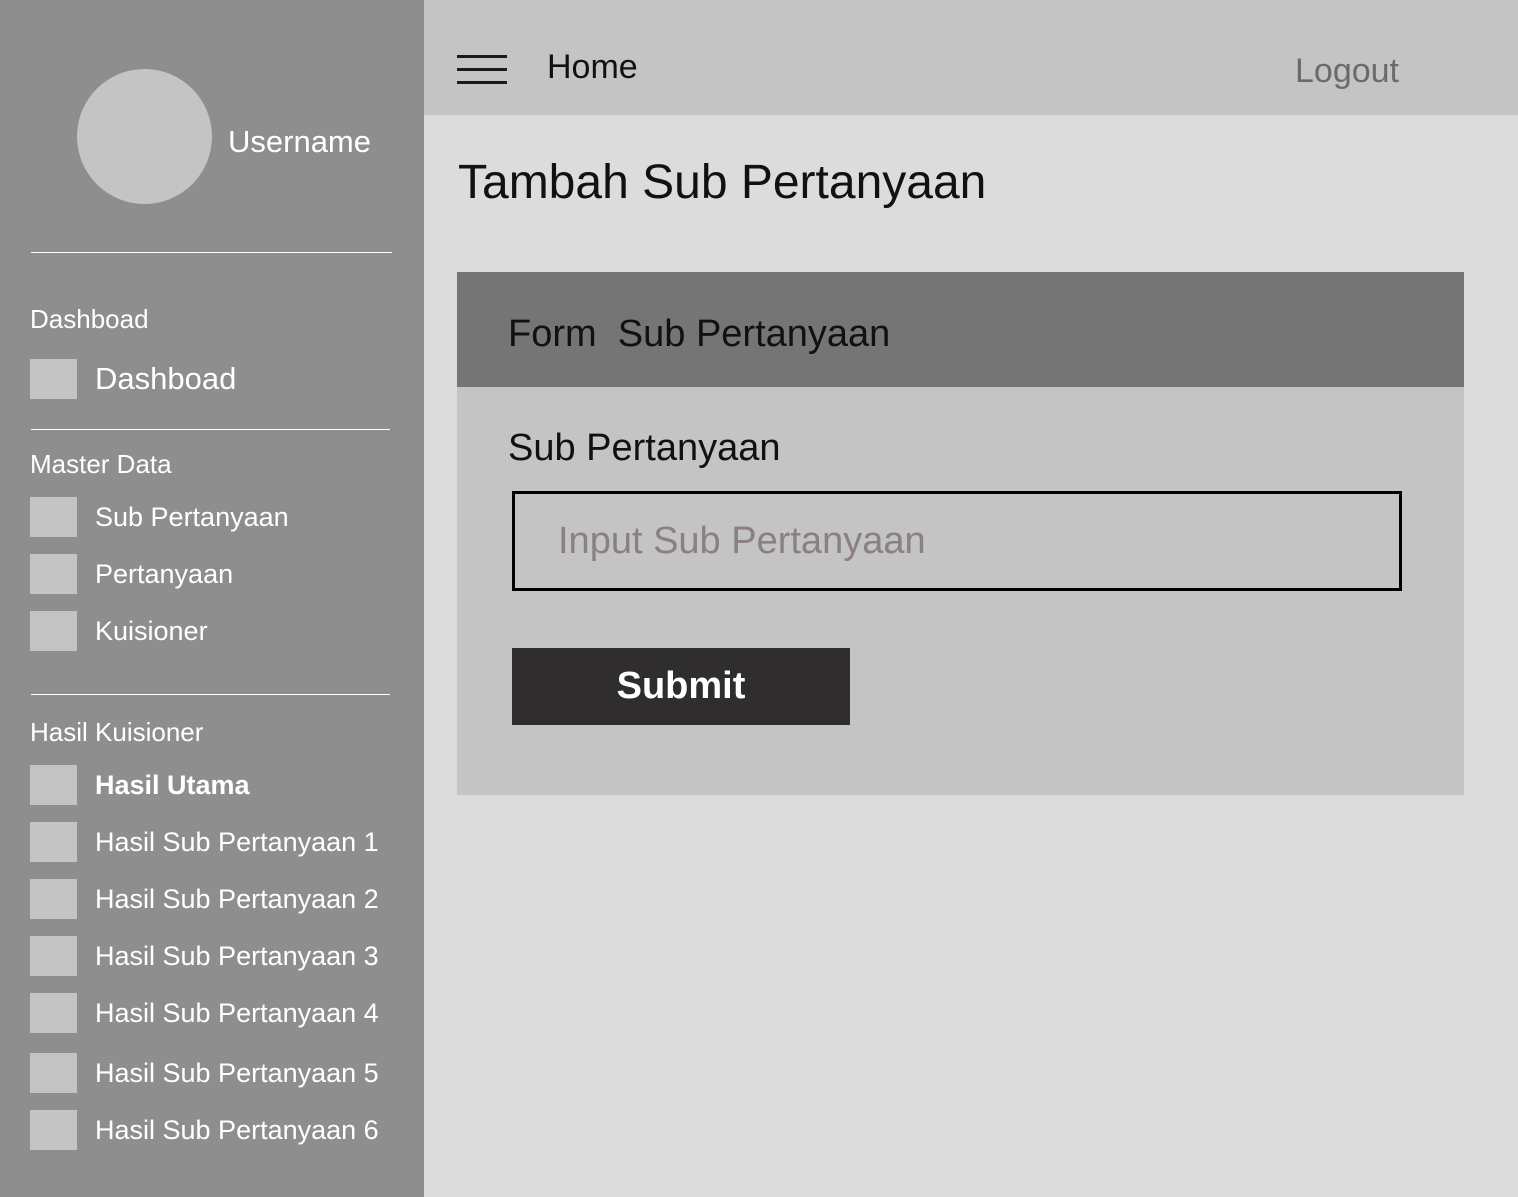 The height and width of the screenshot is (1197, 1518). I want to click on sidebar-item-hasil-sub-pertanyaan-4: Hasil Sub Pertanyaan 4, so click(204, 1013).